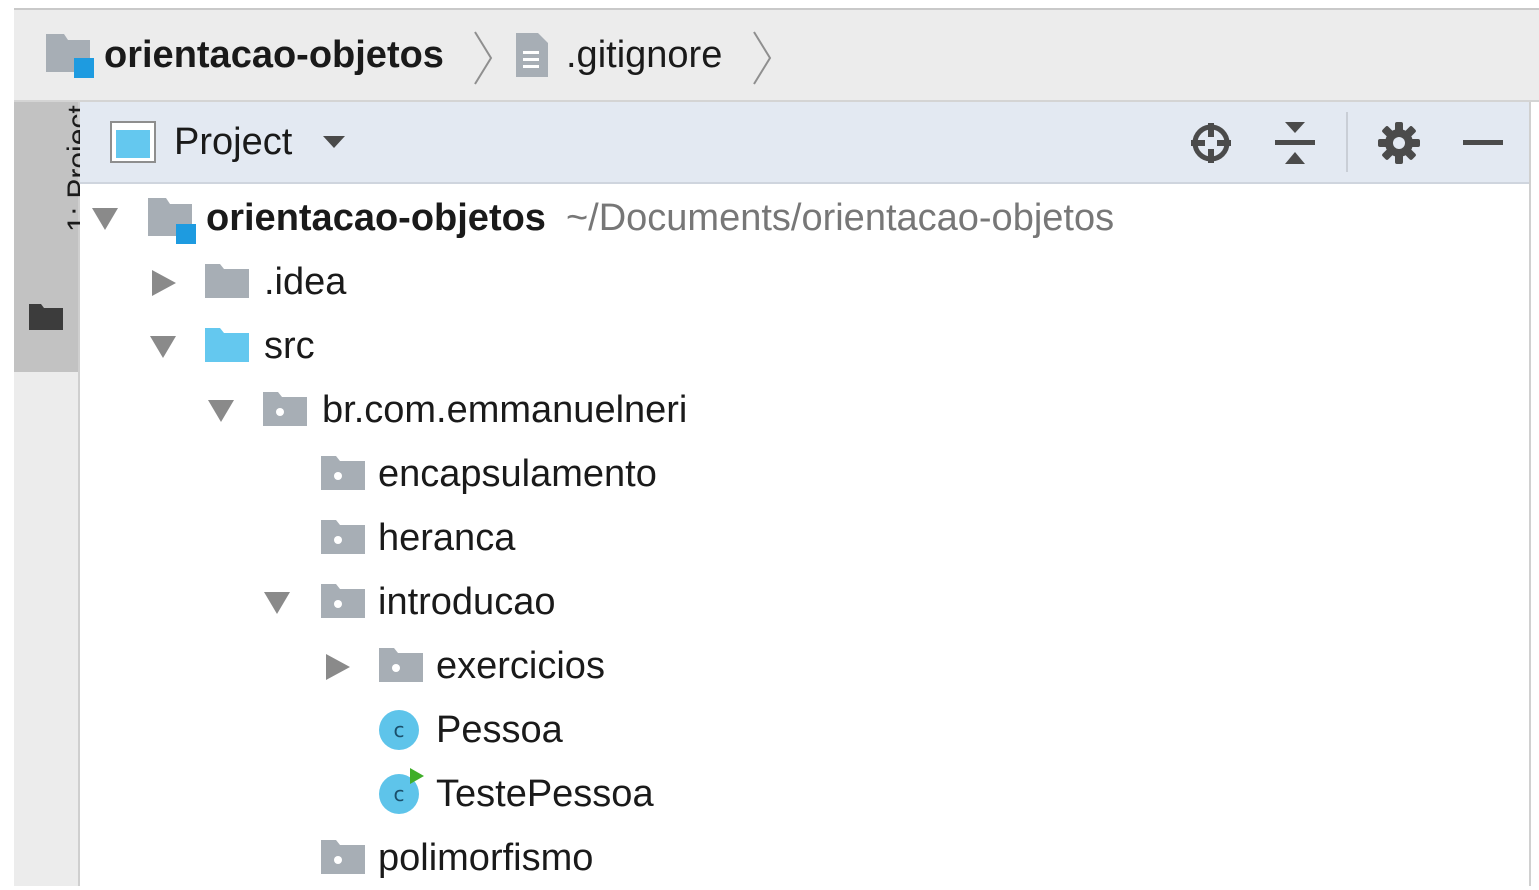 This screenshot has height=890, width=1539. I want to click on tree-node-label: br.com.emmanuelneri, so click(505, 410).